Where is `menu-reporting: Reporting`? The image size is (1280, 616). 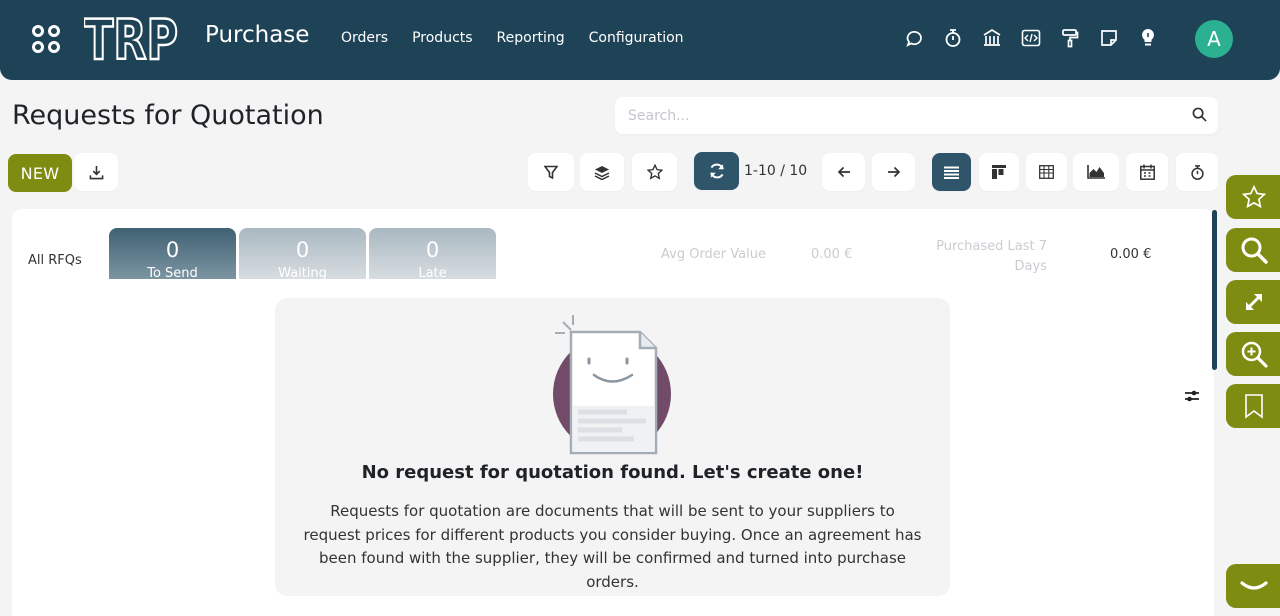 menu-reporting: Reporting is located at coordinates (531, 38).